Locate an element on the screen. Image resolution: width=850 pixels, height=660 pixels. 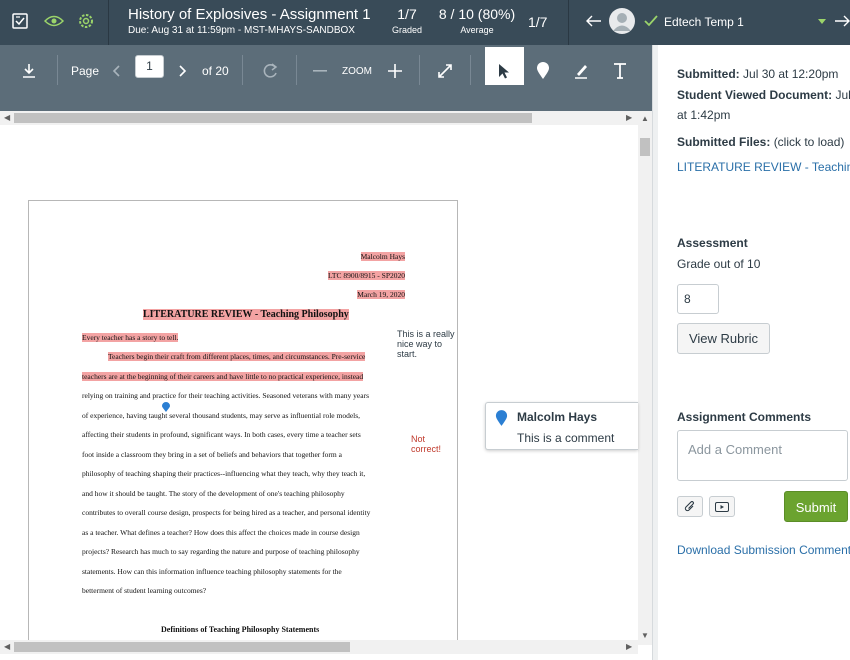
annotation-toolbar: Page 1 of 20 ZOOM is located at coordinates (326, 78).